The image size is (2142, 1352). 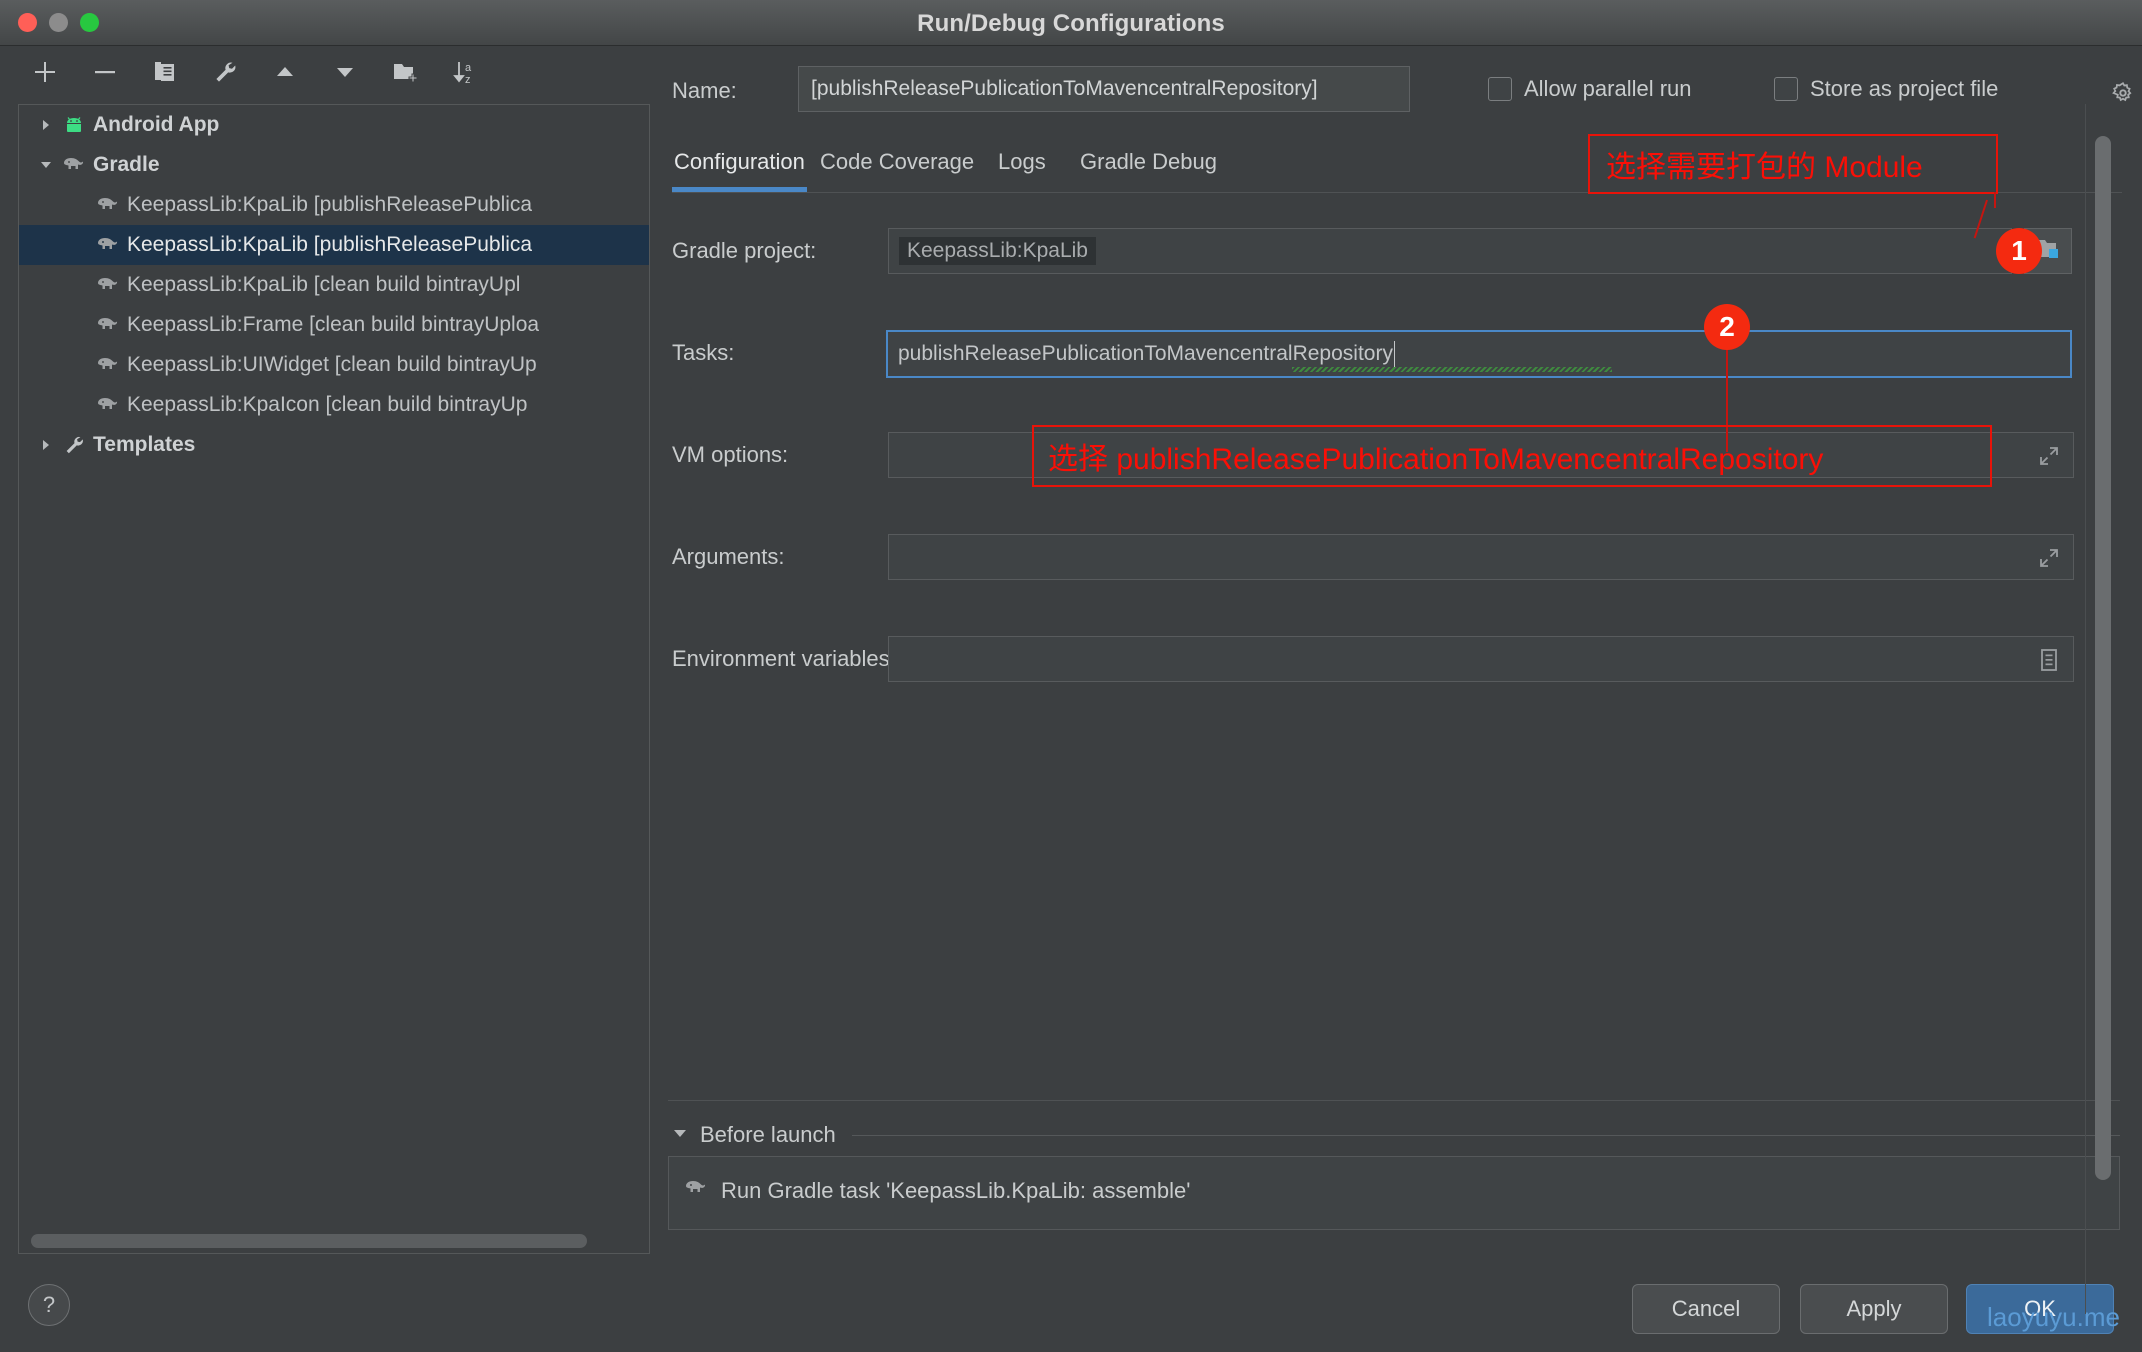 I want to click on gradle-project-label: Gradle project:, so click(x=744, y=250).